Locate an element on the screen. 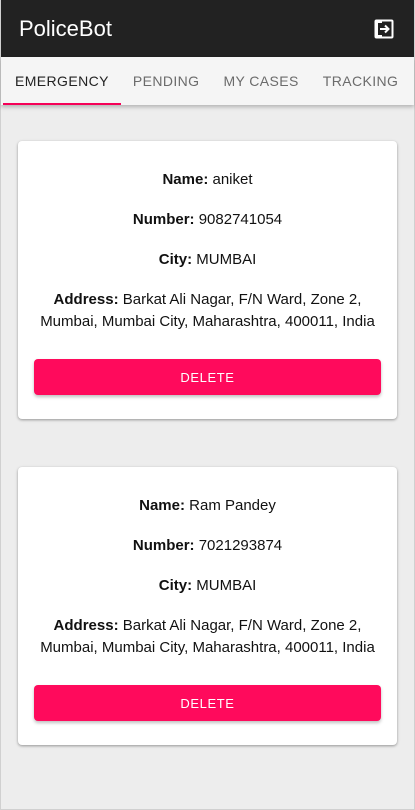  number-value: 7021293874 is located at coordinates (240, 545).